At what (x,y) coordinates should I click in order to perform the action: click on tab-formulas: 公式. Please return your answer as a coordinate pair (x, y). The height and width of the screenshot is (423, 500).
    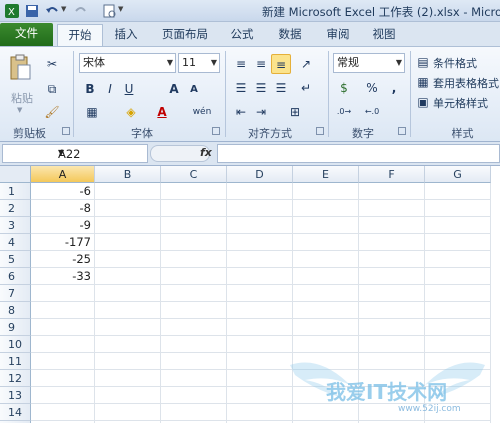
    Looking at the image, I should click on (242, 35).